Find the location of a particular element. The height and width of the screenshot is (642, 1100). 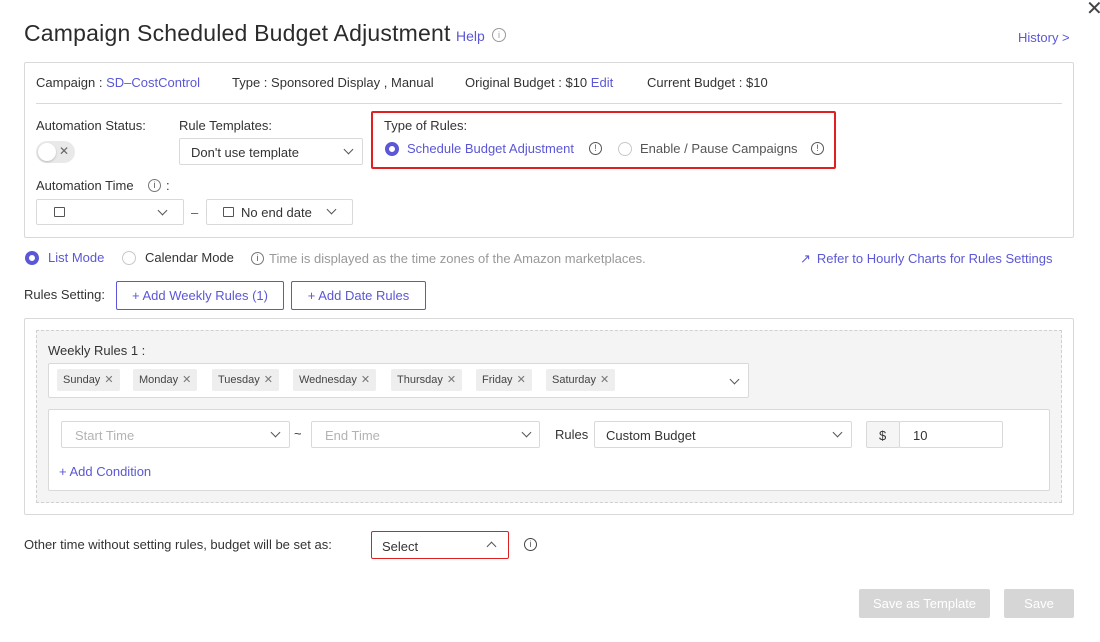

current-budget: Current Budget : $10 is located at coordinates (707, 82).